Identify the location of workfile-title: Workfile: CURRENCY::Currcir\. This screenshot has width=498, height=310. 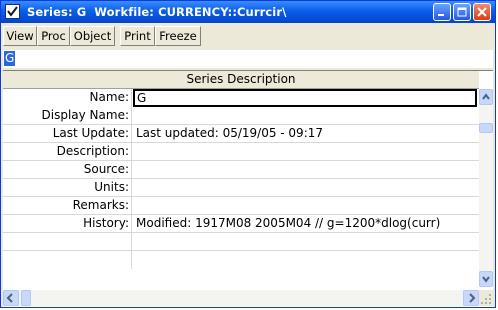
(190, 12).